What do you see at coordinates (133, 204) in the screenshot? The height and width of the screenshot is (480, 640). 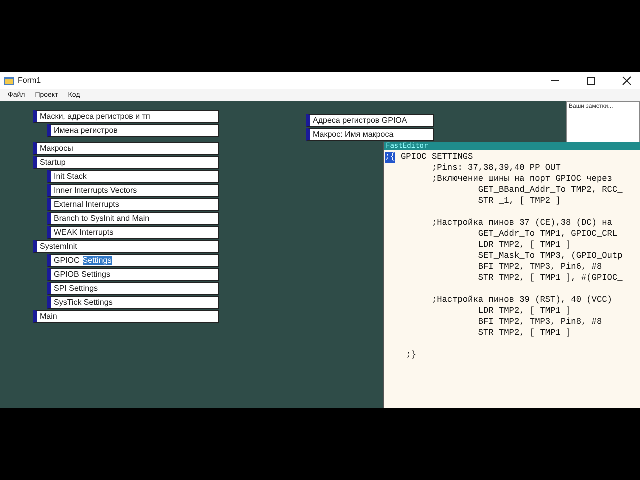 I see `tree-node: External Interrupts` at bounding box center [133, 204].